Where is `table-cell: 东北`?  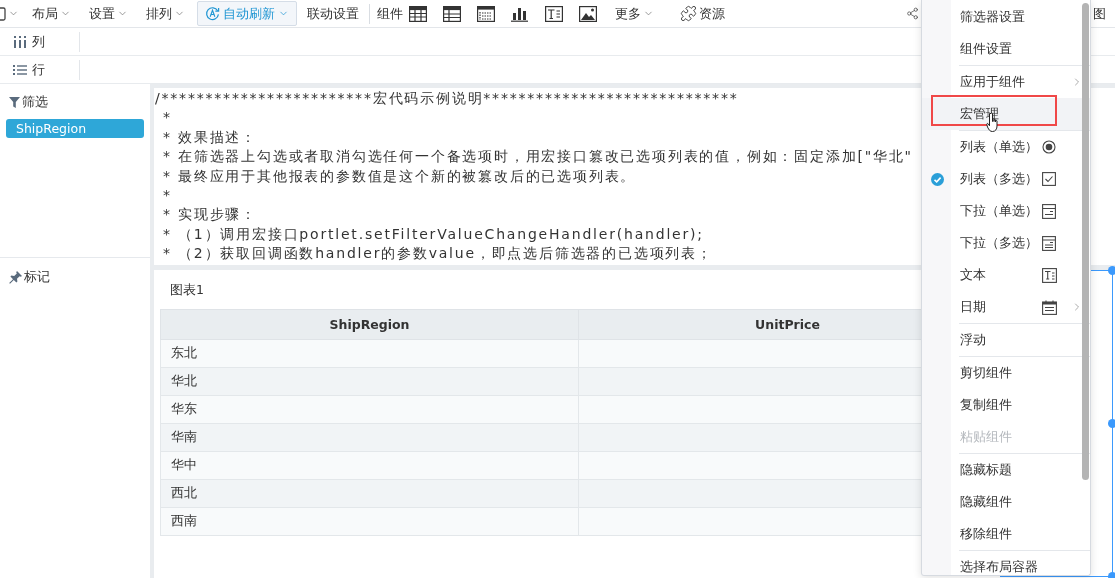
table-cell: 东北 is located at coordinates (369, 353).